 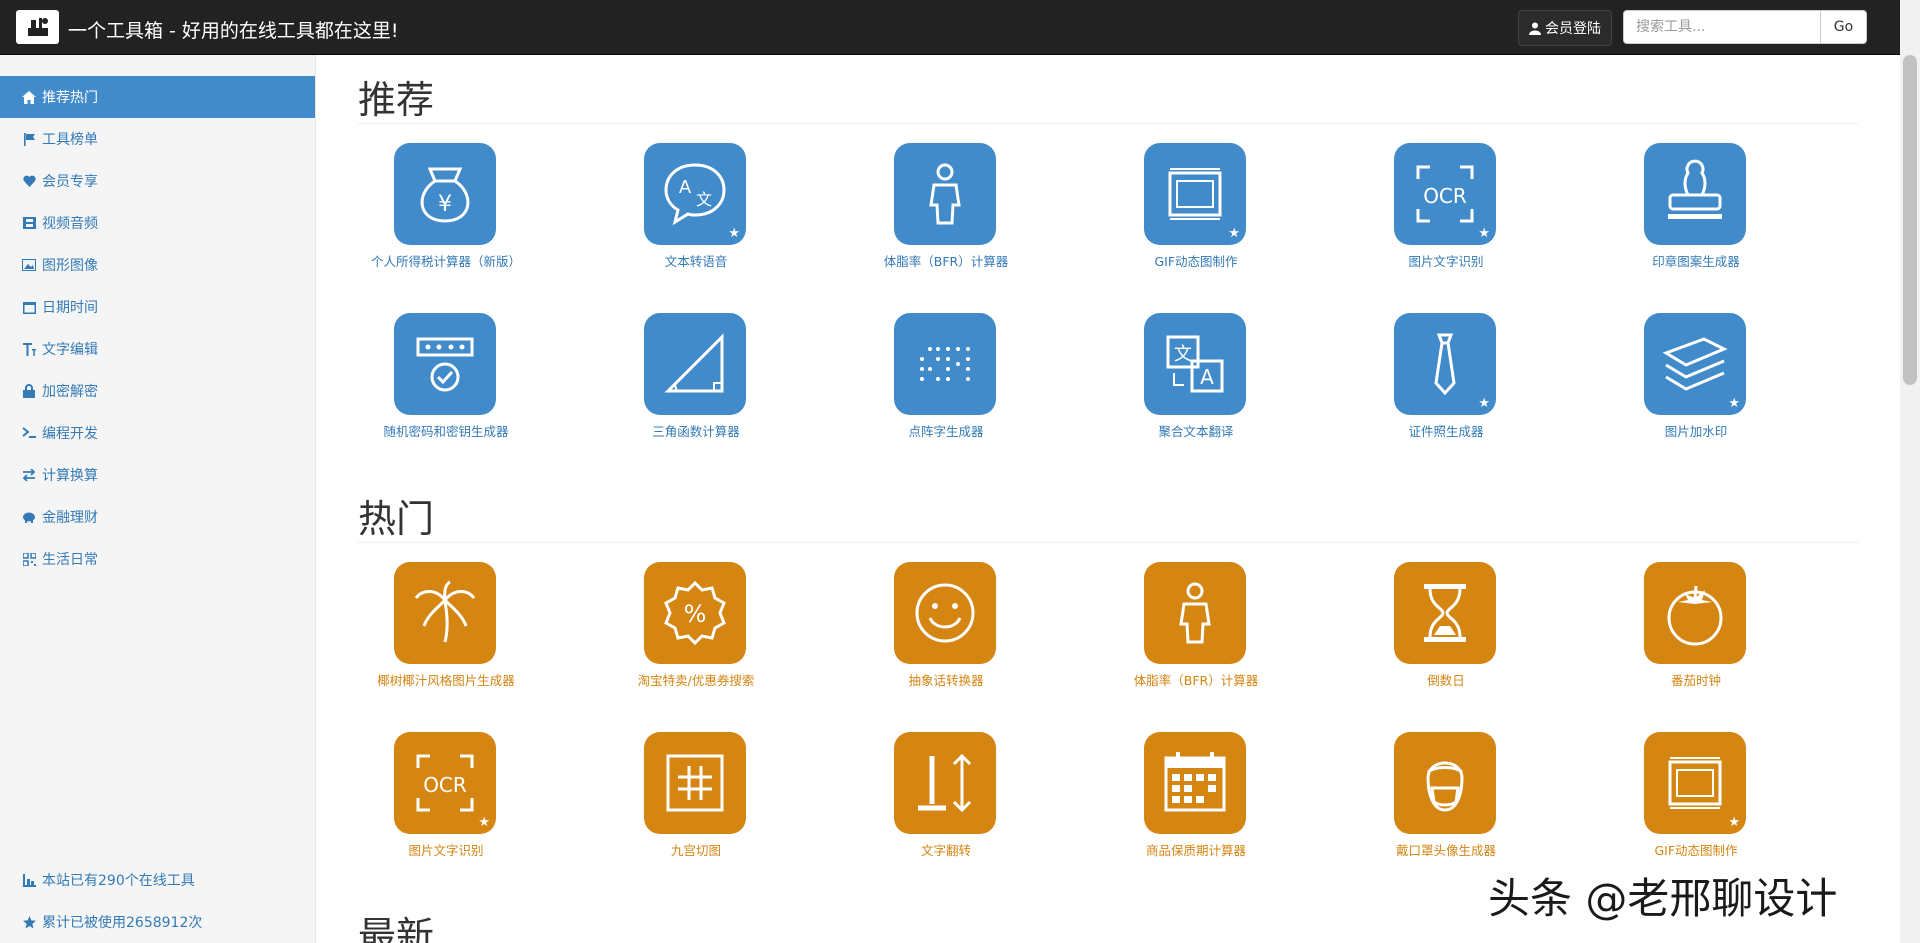 I want to click on tool-card: ★ 图片加水印, so click(x=1696, y=393).